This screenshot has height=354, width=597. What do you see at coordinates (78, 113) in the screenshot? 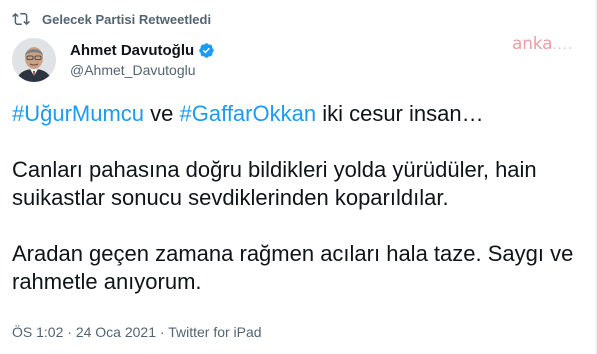
I see `hashtag-ugurmumcu: #UğurMumcu` at bounding box center [78, 113].